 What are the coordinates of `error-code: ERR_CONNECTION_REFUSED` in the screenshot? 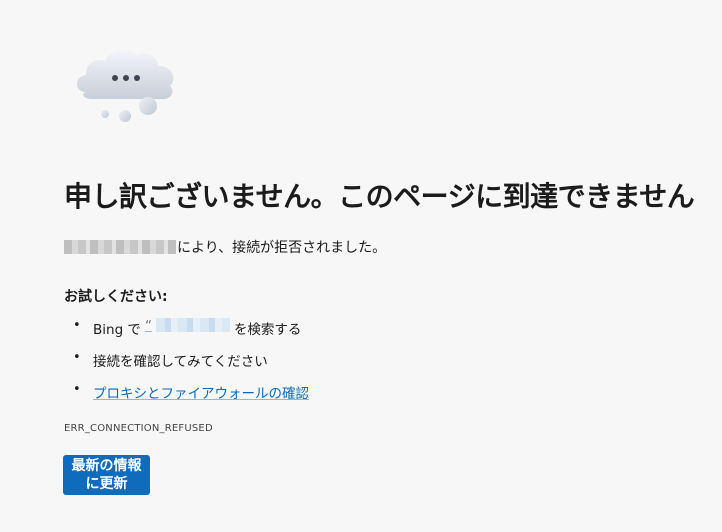 It's located at (138, 428).